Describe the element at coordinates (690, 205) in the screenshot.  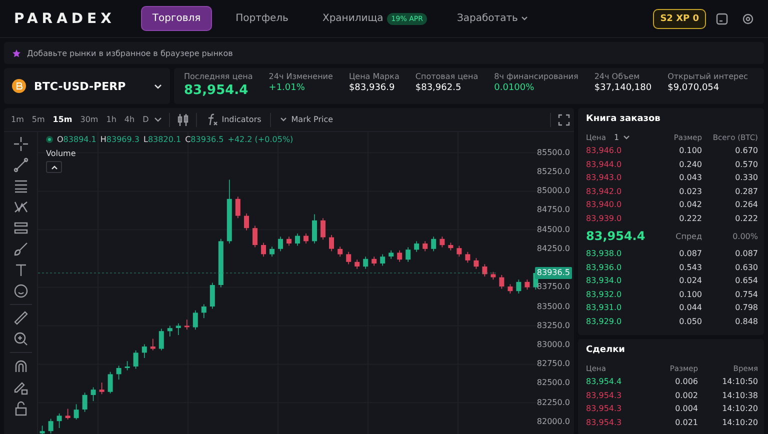
I see `size-cell-text: 0.042` at that location.